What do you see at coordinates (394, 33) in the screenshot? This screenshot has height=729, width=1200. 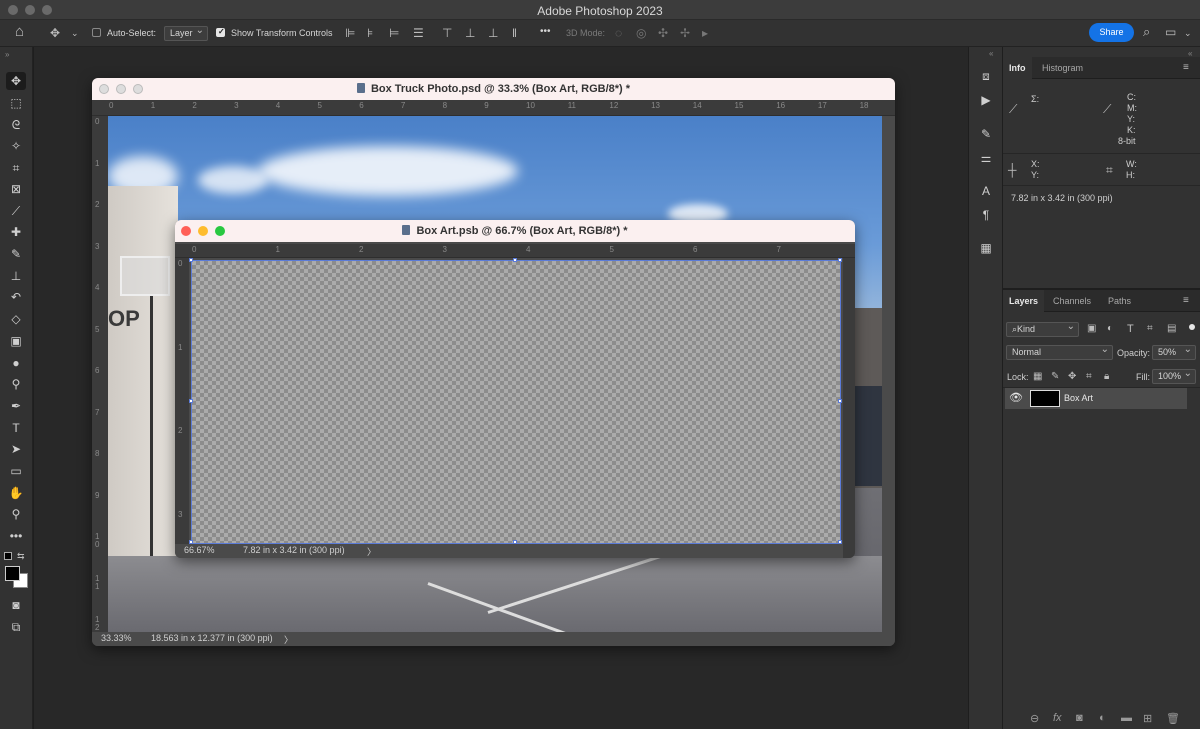 I see `align-right-icon: ⊨` at bounding box center [394, 33].